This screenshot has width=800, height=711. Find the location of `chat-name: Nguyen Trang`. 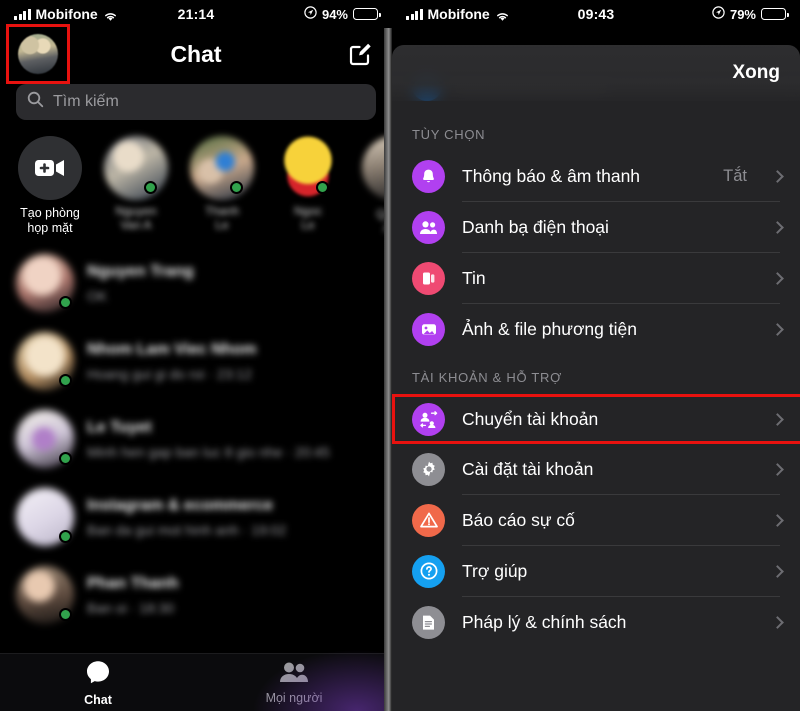

chat-name: Nguyen Trang is located at coordinates (140, 271).